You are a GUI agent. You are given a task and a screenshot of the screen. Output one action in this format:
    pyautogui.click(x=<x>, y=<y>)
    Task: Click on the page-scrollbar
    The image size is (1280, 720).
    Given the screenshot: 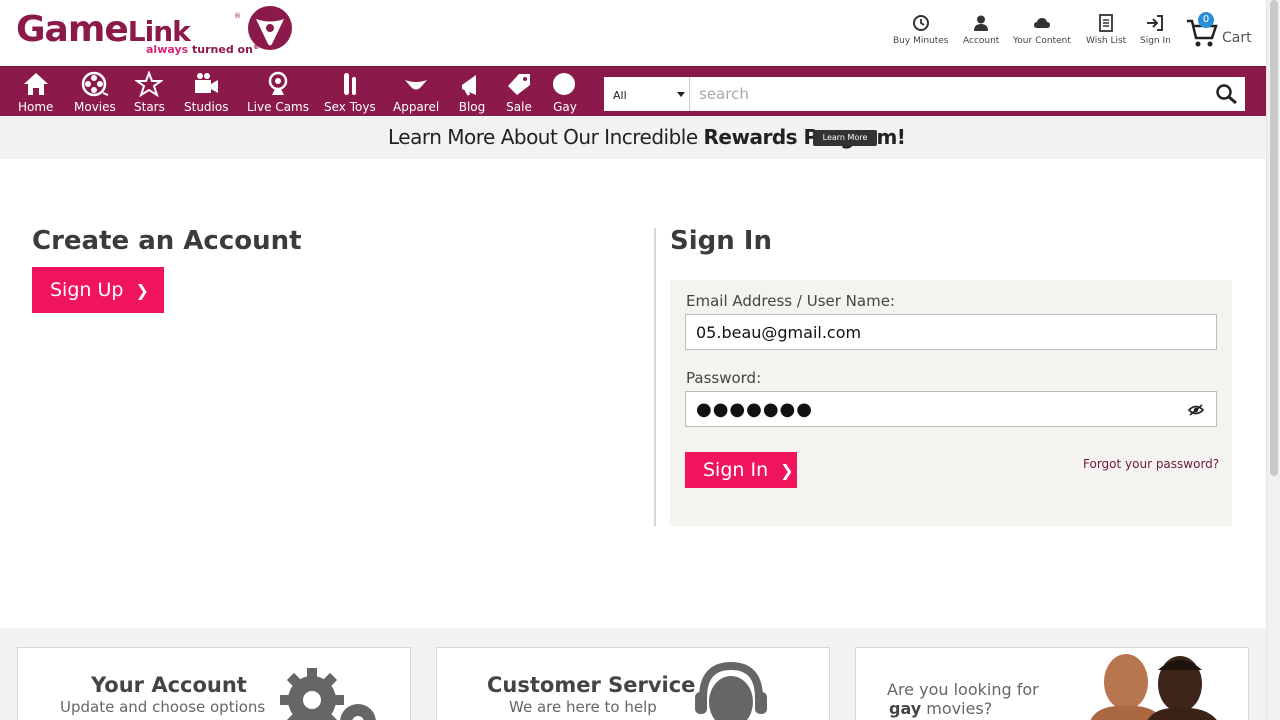 What is the action you would take?
    pyautogui.click(x=1273, y=360)
    